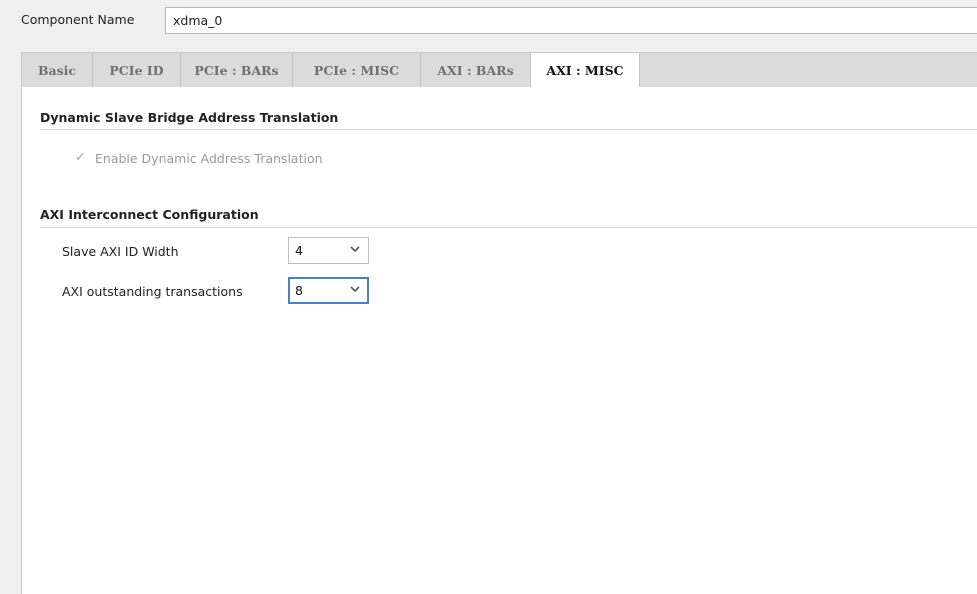  What do you see at coordinates (328, 250) in the screenshot?
I see `slave-axi-id-width-select: 4` at bounding box center [328, 250].